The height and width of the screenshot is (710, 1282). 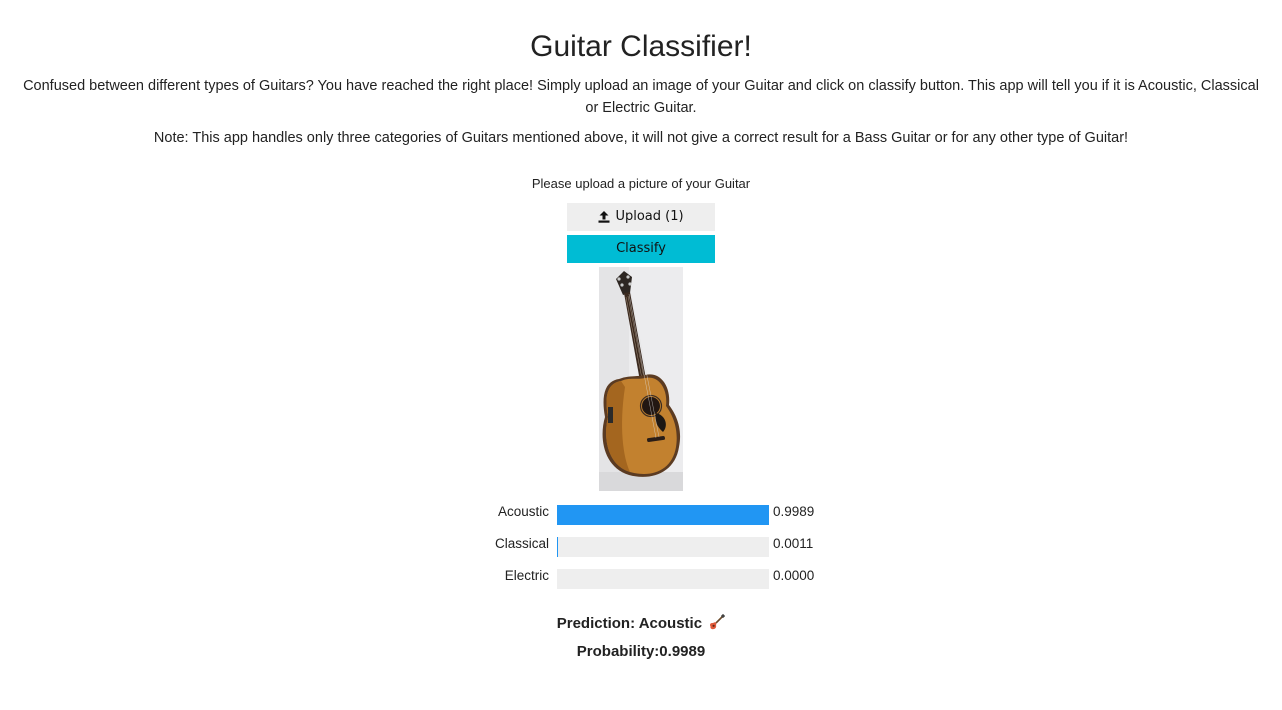 What do you see at coordinates (629, 623) in the screenshot?
I see `prediction-label: Prediction: Acoustic` at bounding box center [629, 623].